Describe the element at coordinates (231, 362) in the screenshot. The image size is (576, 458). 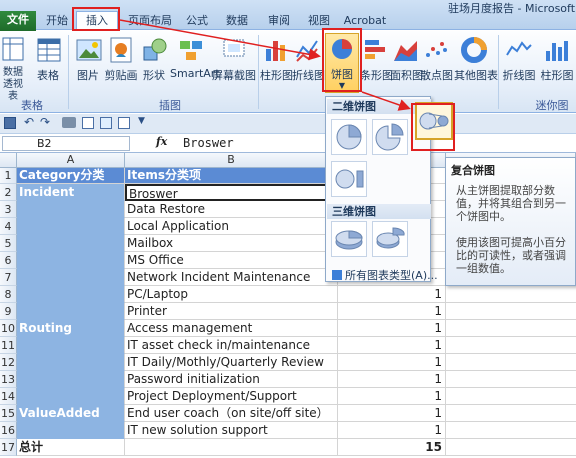
I see `item-cell: IT Daily/Mothly/Quarterly Review` at that location.